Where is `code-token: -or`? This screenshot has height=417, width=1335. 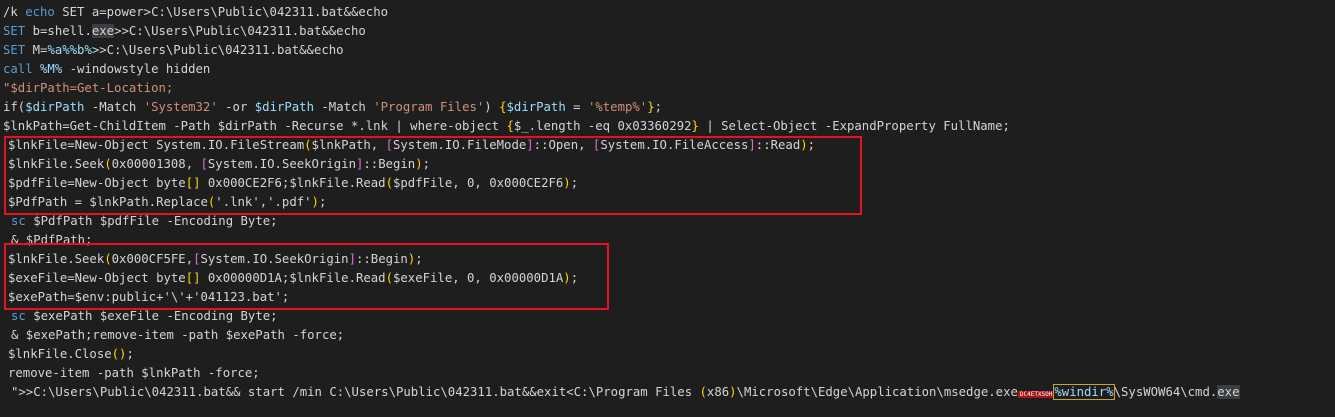
code-token: -or is located at coordinates (236, 107).